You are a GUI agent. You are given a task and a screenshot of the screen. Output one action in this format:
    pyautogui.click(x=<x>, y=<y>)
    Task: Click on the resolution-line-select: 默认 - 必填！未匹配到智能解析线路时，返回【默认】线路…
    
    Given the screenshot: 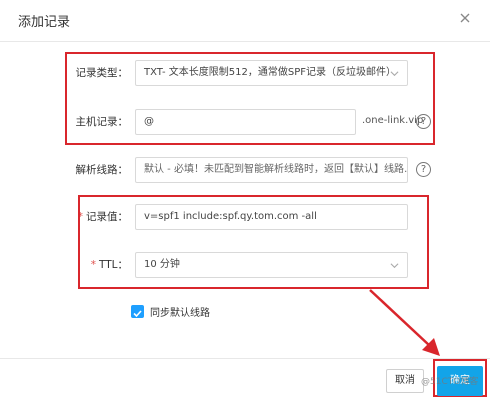 What is the action you would take?
    pyautogui.click(x=271, y=170)
    